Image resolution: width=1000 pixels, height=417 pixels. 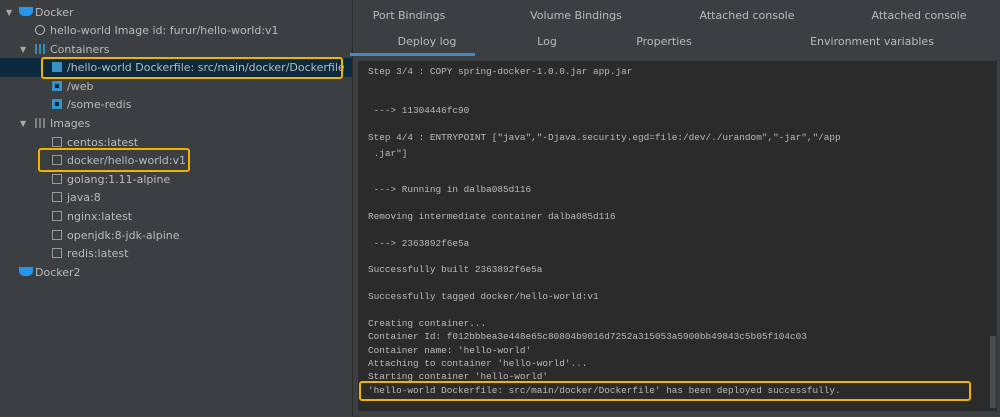 What do you see at coordinates (747, 15) in the screenshot?
I see `tab-attached-console: Attached console` at bounding box center [747, 15].